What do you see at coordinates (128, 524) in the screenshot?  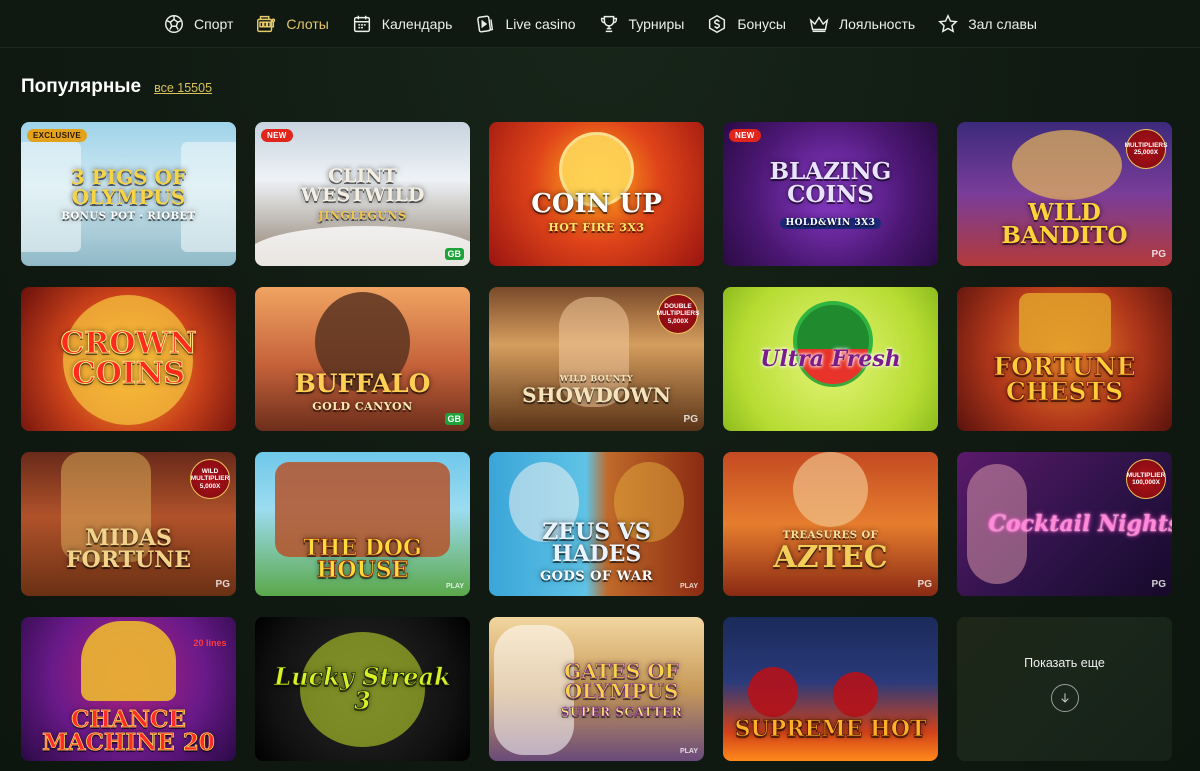 I see `game-tile-midas-fortune: WILD MULTIPLIER 5,000X Midas Fortune PG` at bounding box center [128, 524].